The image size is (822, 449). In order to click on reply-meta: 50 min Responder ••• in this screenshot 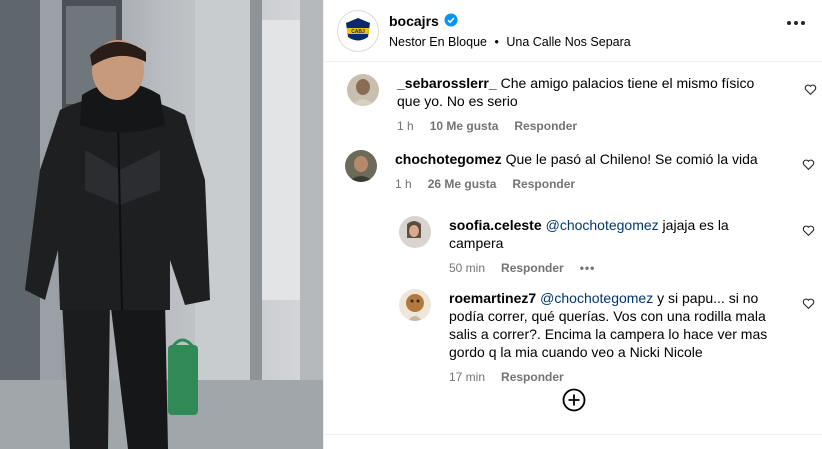, I will do `click(522, 268)`.